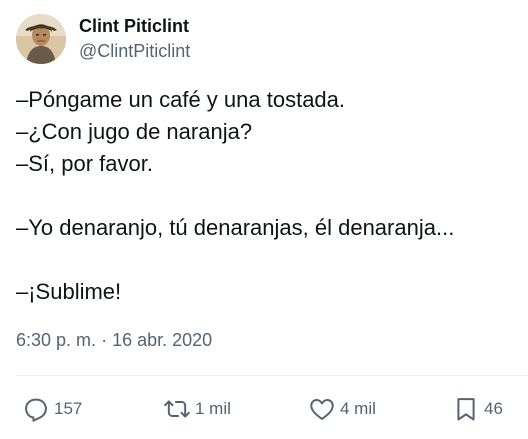  I want to click on like-button: 4 mil, so click(342, 409).